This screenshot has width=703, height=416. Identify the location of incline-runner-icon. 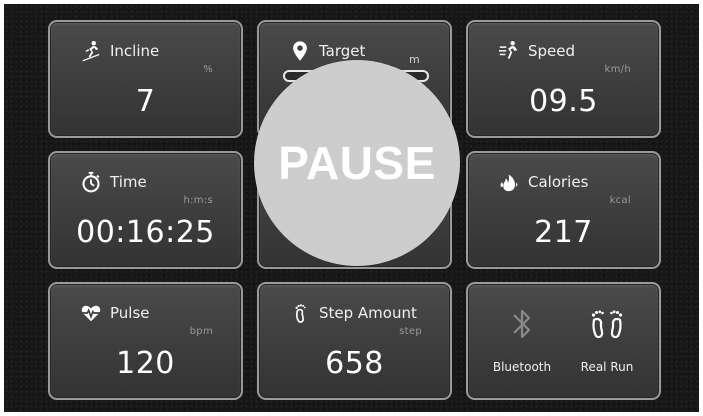
(91, 51).